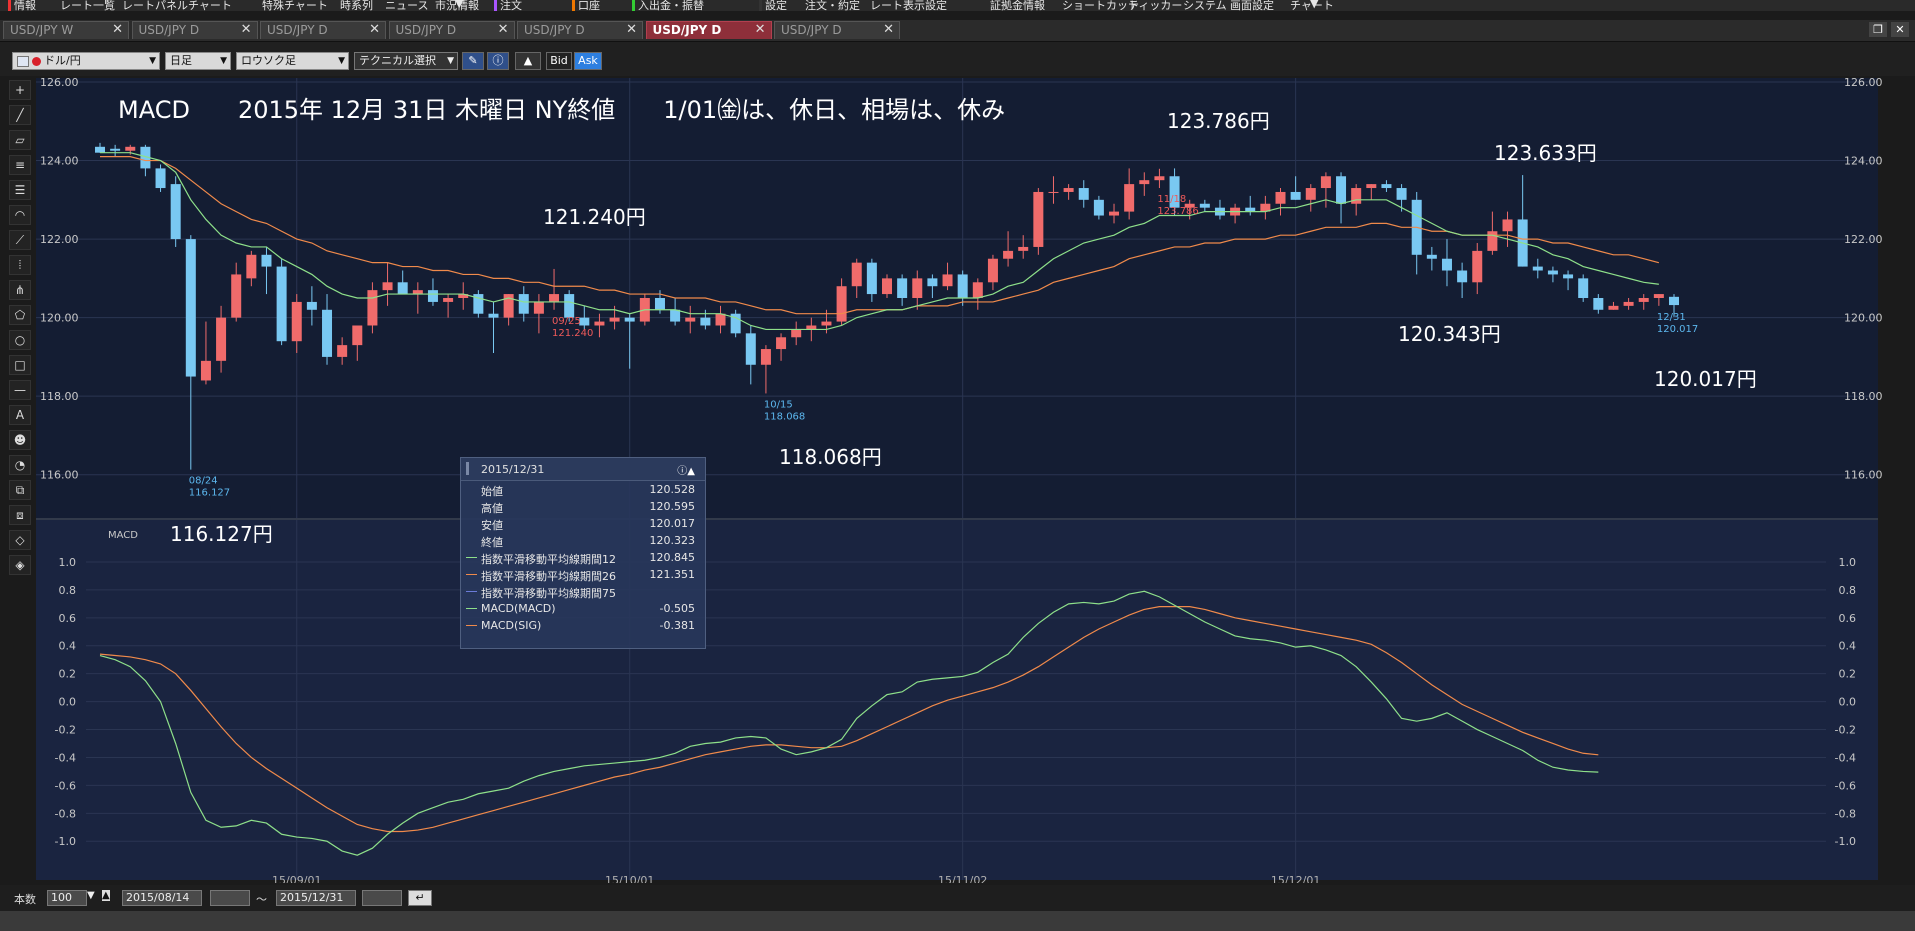 This screenshot has height=931, width=1915. I want to click on bid-label: Bid, so click(559, 60).